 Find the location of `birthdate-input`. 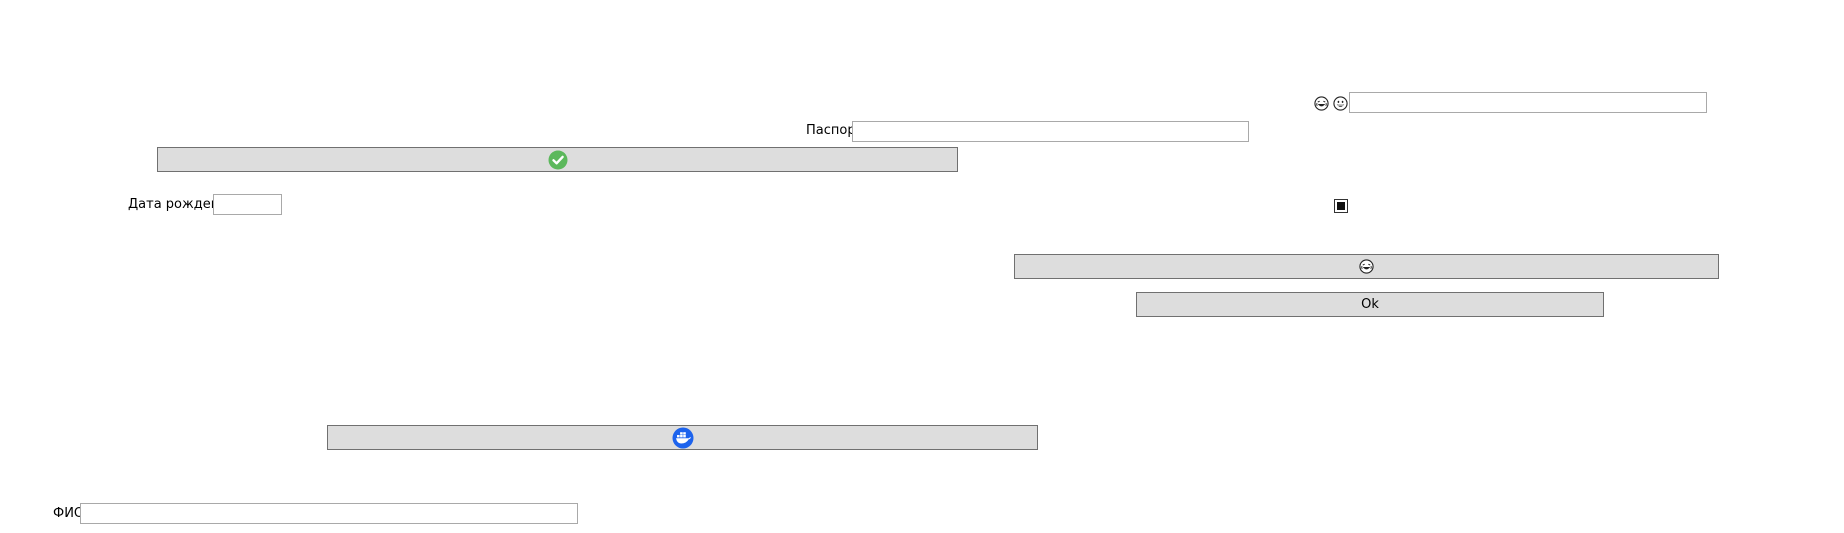

birthdate-input is located at coordinates (247, 204).